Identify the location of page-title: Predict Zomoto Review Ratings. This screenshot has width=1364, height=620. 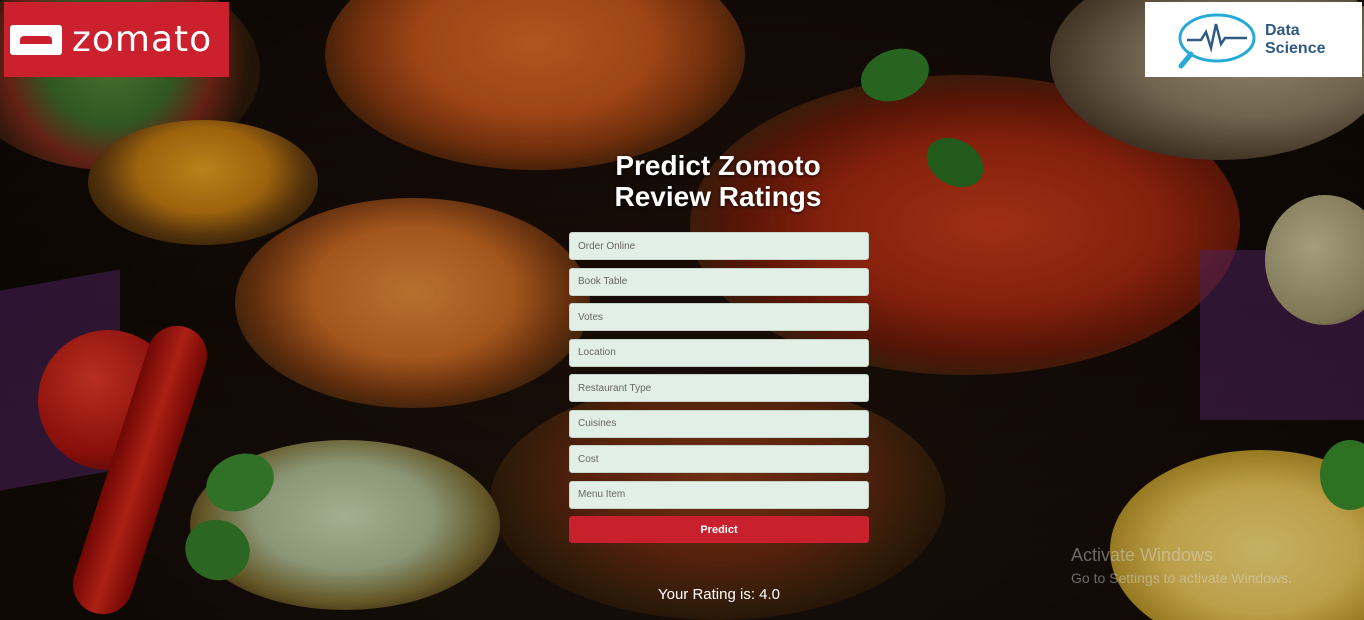
(718, 181).